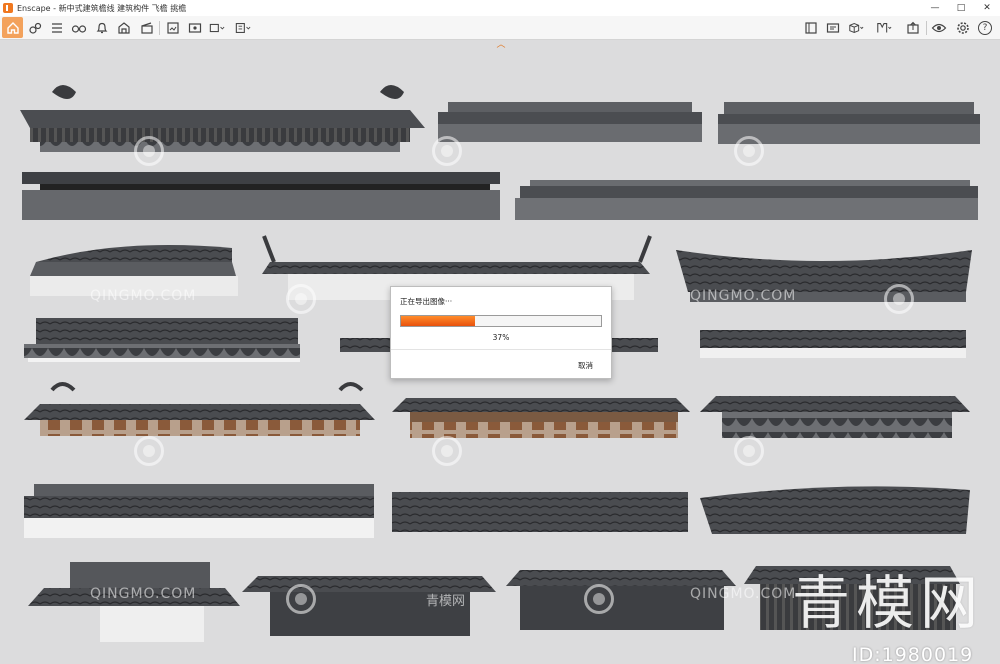 This screenshot has height=664, width=1000. What do you see at coordinates (811, 28) in the screenshot?
I see `asset-library-icon` at bounding box center [811, 28].